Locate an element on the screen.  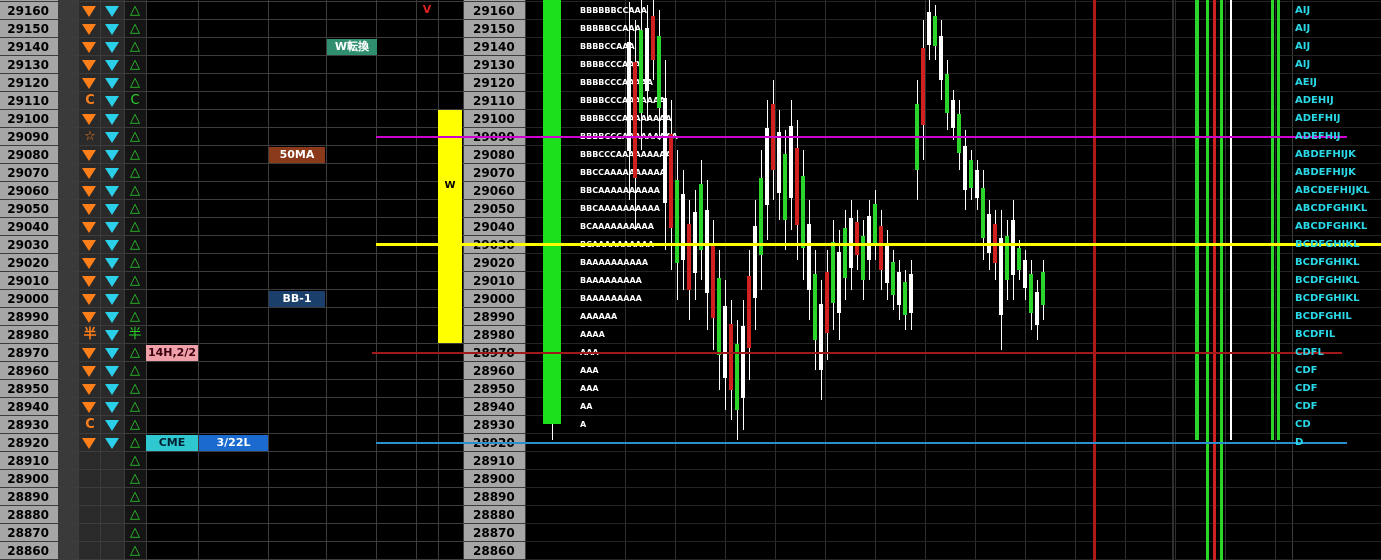
price-cell: 28880 is located at coordinates (26, 515).